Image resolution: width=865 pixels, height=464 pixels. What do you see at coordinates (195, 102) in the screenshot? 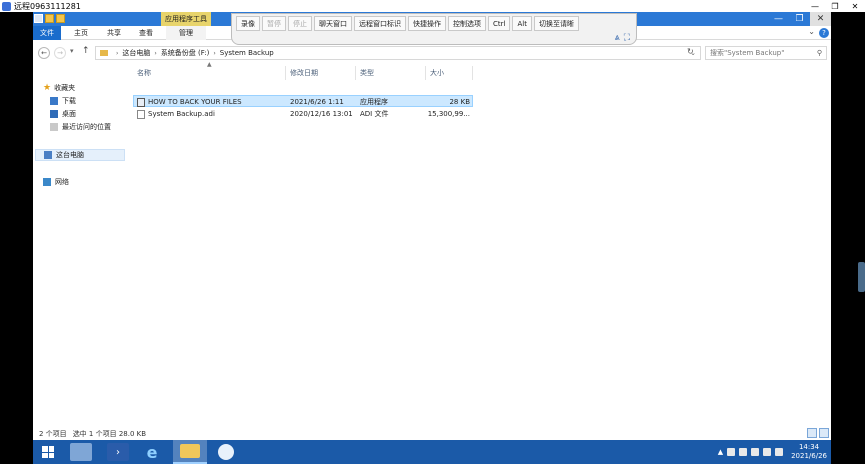
I see `file-name: HOW TO BACK YOUR FILES` at bounding box center [195, 102].